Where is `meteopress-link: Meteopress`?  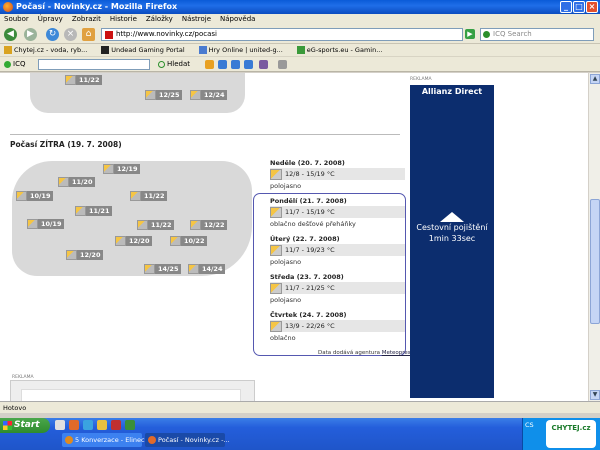 meteopress-link: Meteopress is located at coordinates (398, 353).